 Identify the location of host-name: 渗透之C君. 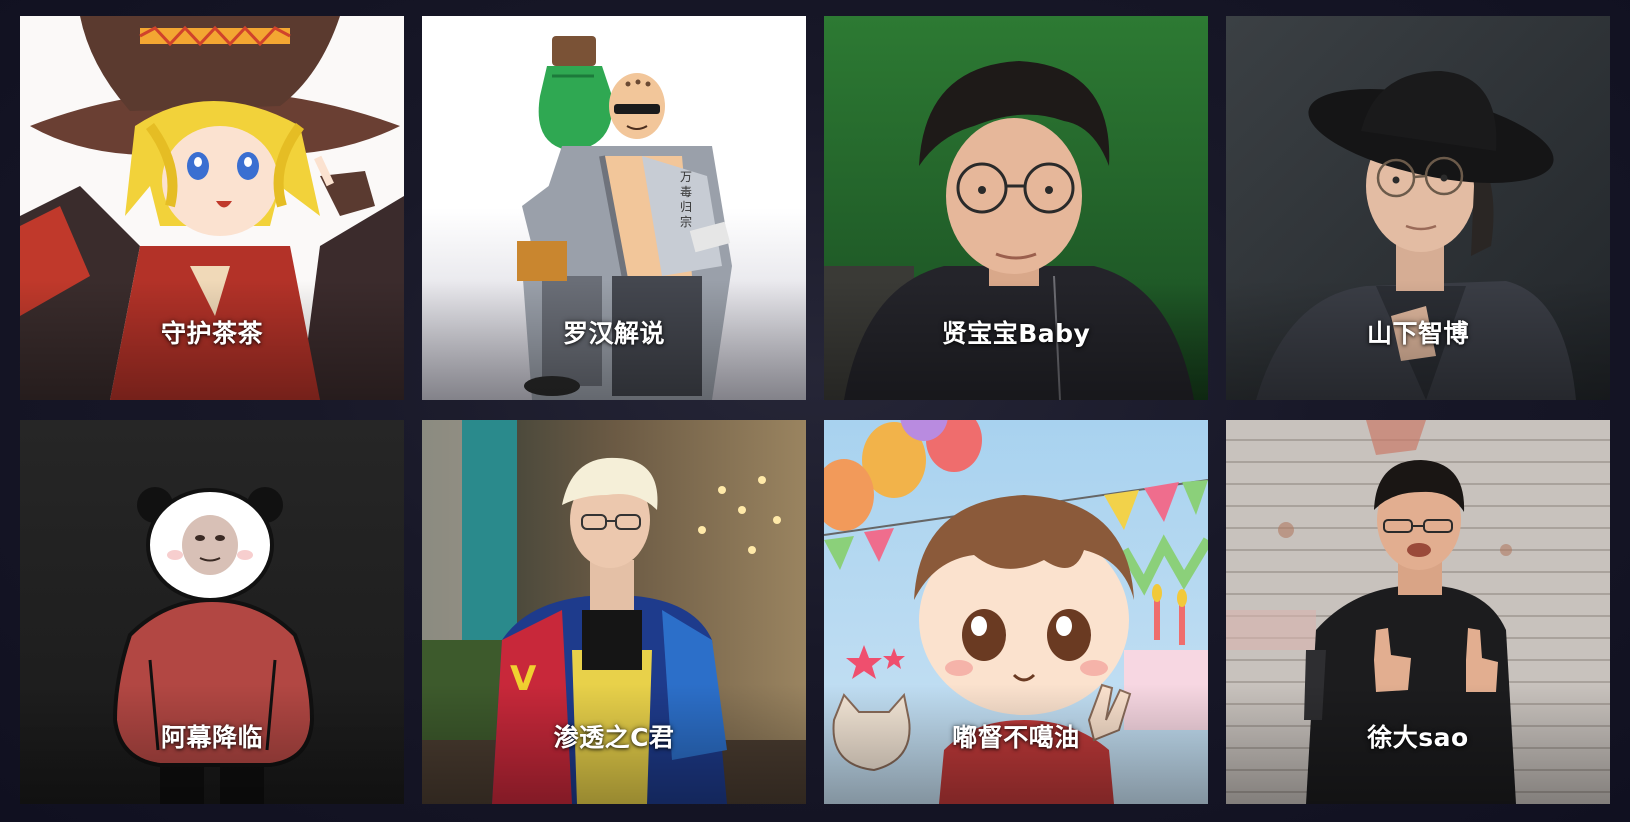
(614, 737).